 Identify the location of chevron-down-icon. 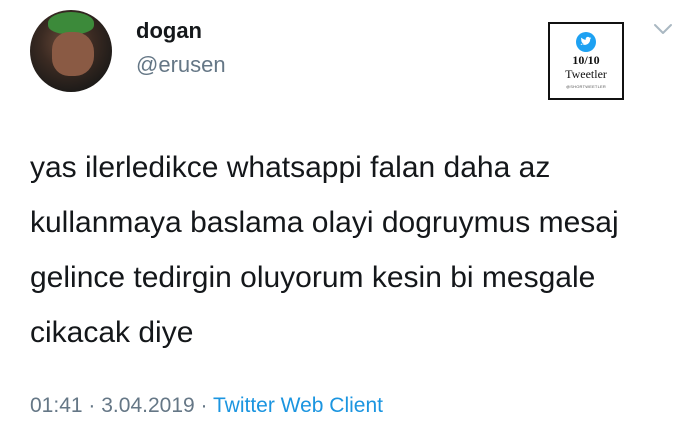
(663, 29).